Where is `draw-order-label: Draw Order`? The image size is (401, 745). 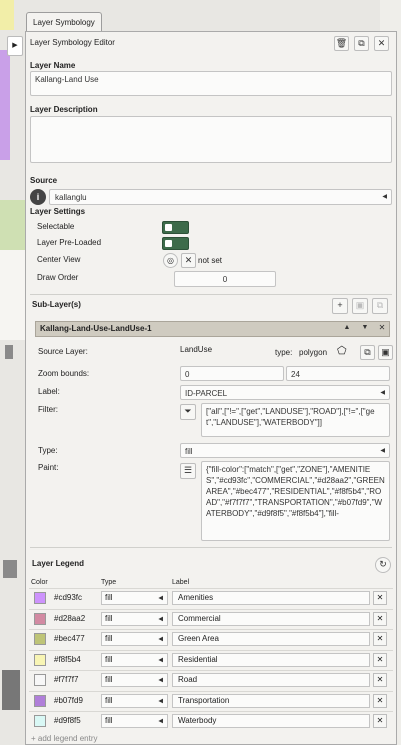 draw-order-label: Draw Order is located at coordinates (58, 277).